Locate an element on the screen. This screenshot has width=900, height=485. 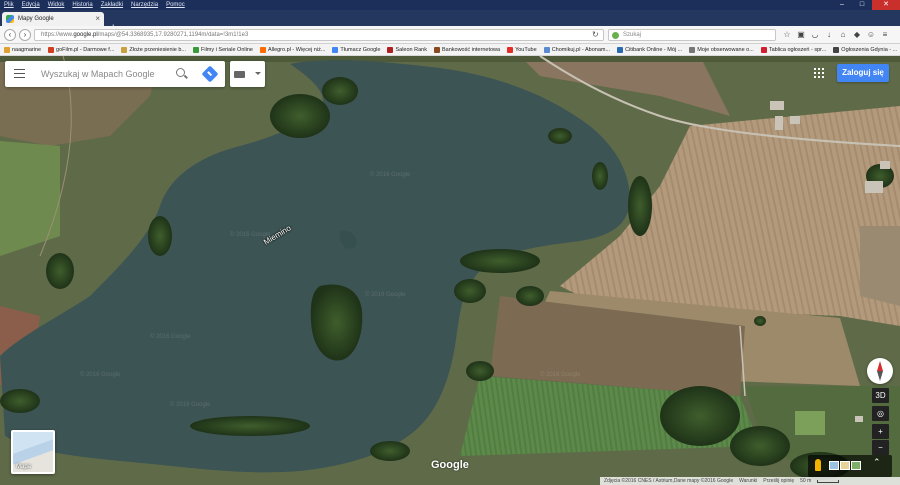
menu-item-history: Historia is located at coordinates (82, 5).